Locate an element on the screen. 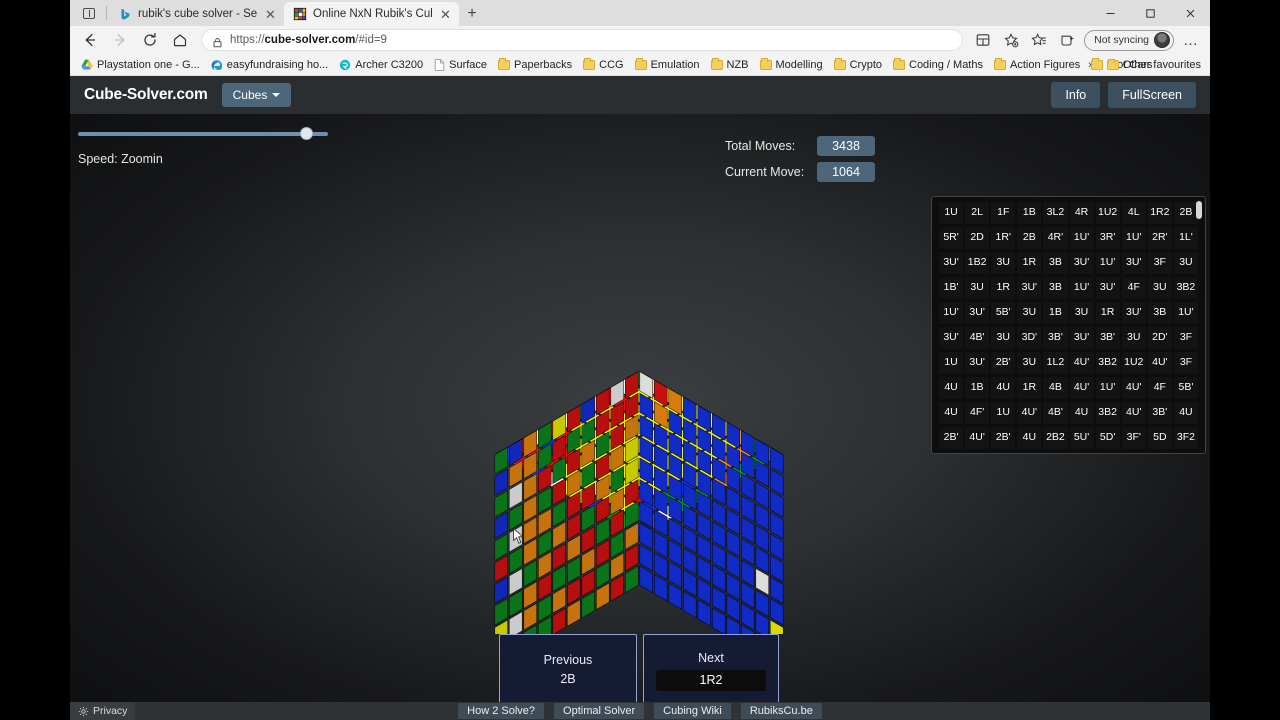 This screenshot has width=1280, height=720. info-button: Info is located at coordinates (1076, 95).